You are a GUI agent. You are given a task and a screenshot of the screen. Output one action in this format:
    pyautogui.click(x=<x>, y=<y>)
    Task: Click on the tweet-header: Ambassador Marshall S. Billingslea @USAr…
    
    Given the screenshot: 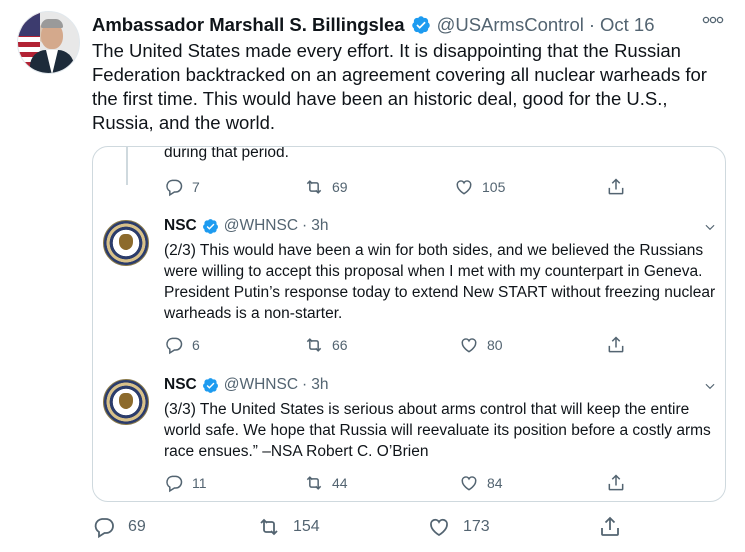 What is the action you would take?
    pyautogui.click(x=373, y=25)
    